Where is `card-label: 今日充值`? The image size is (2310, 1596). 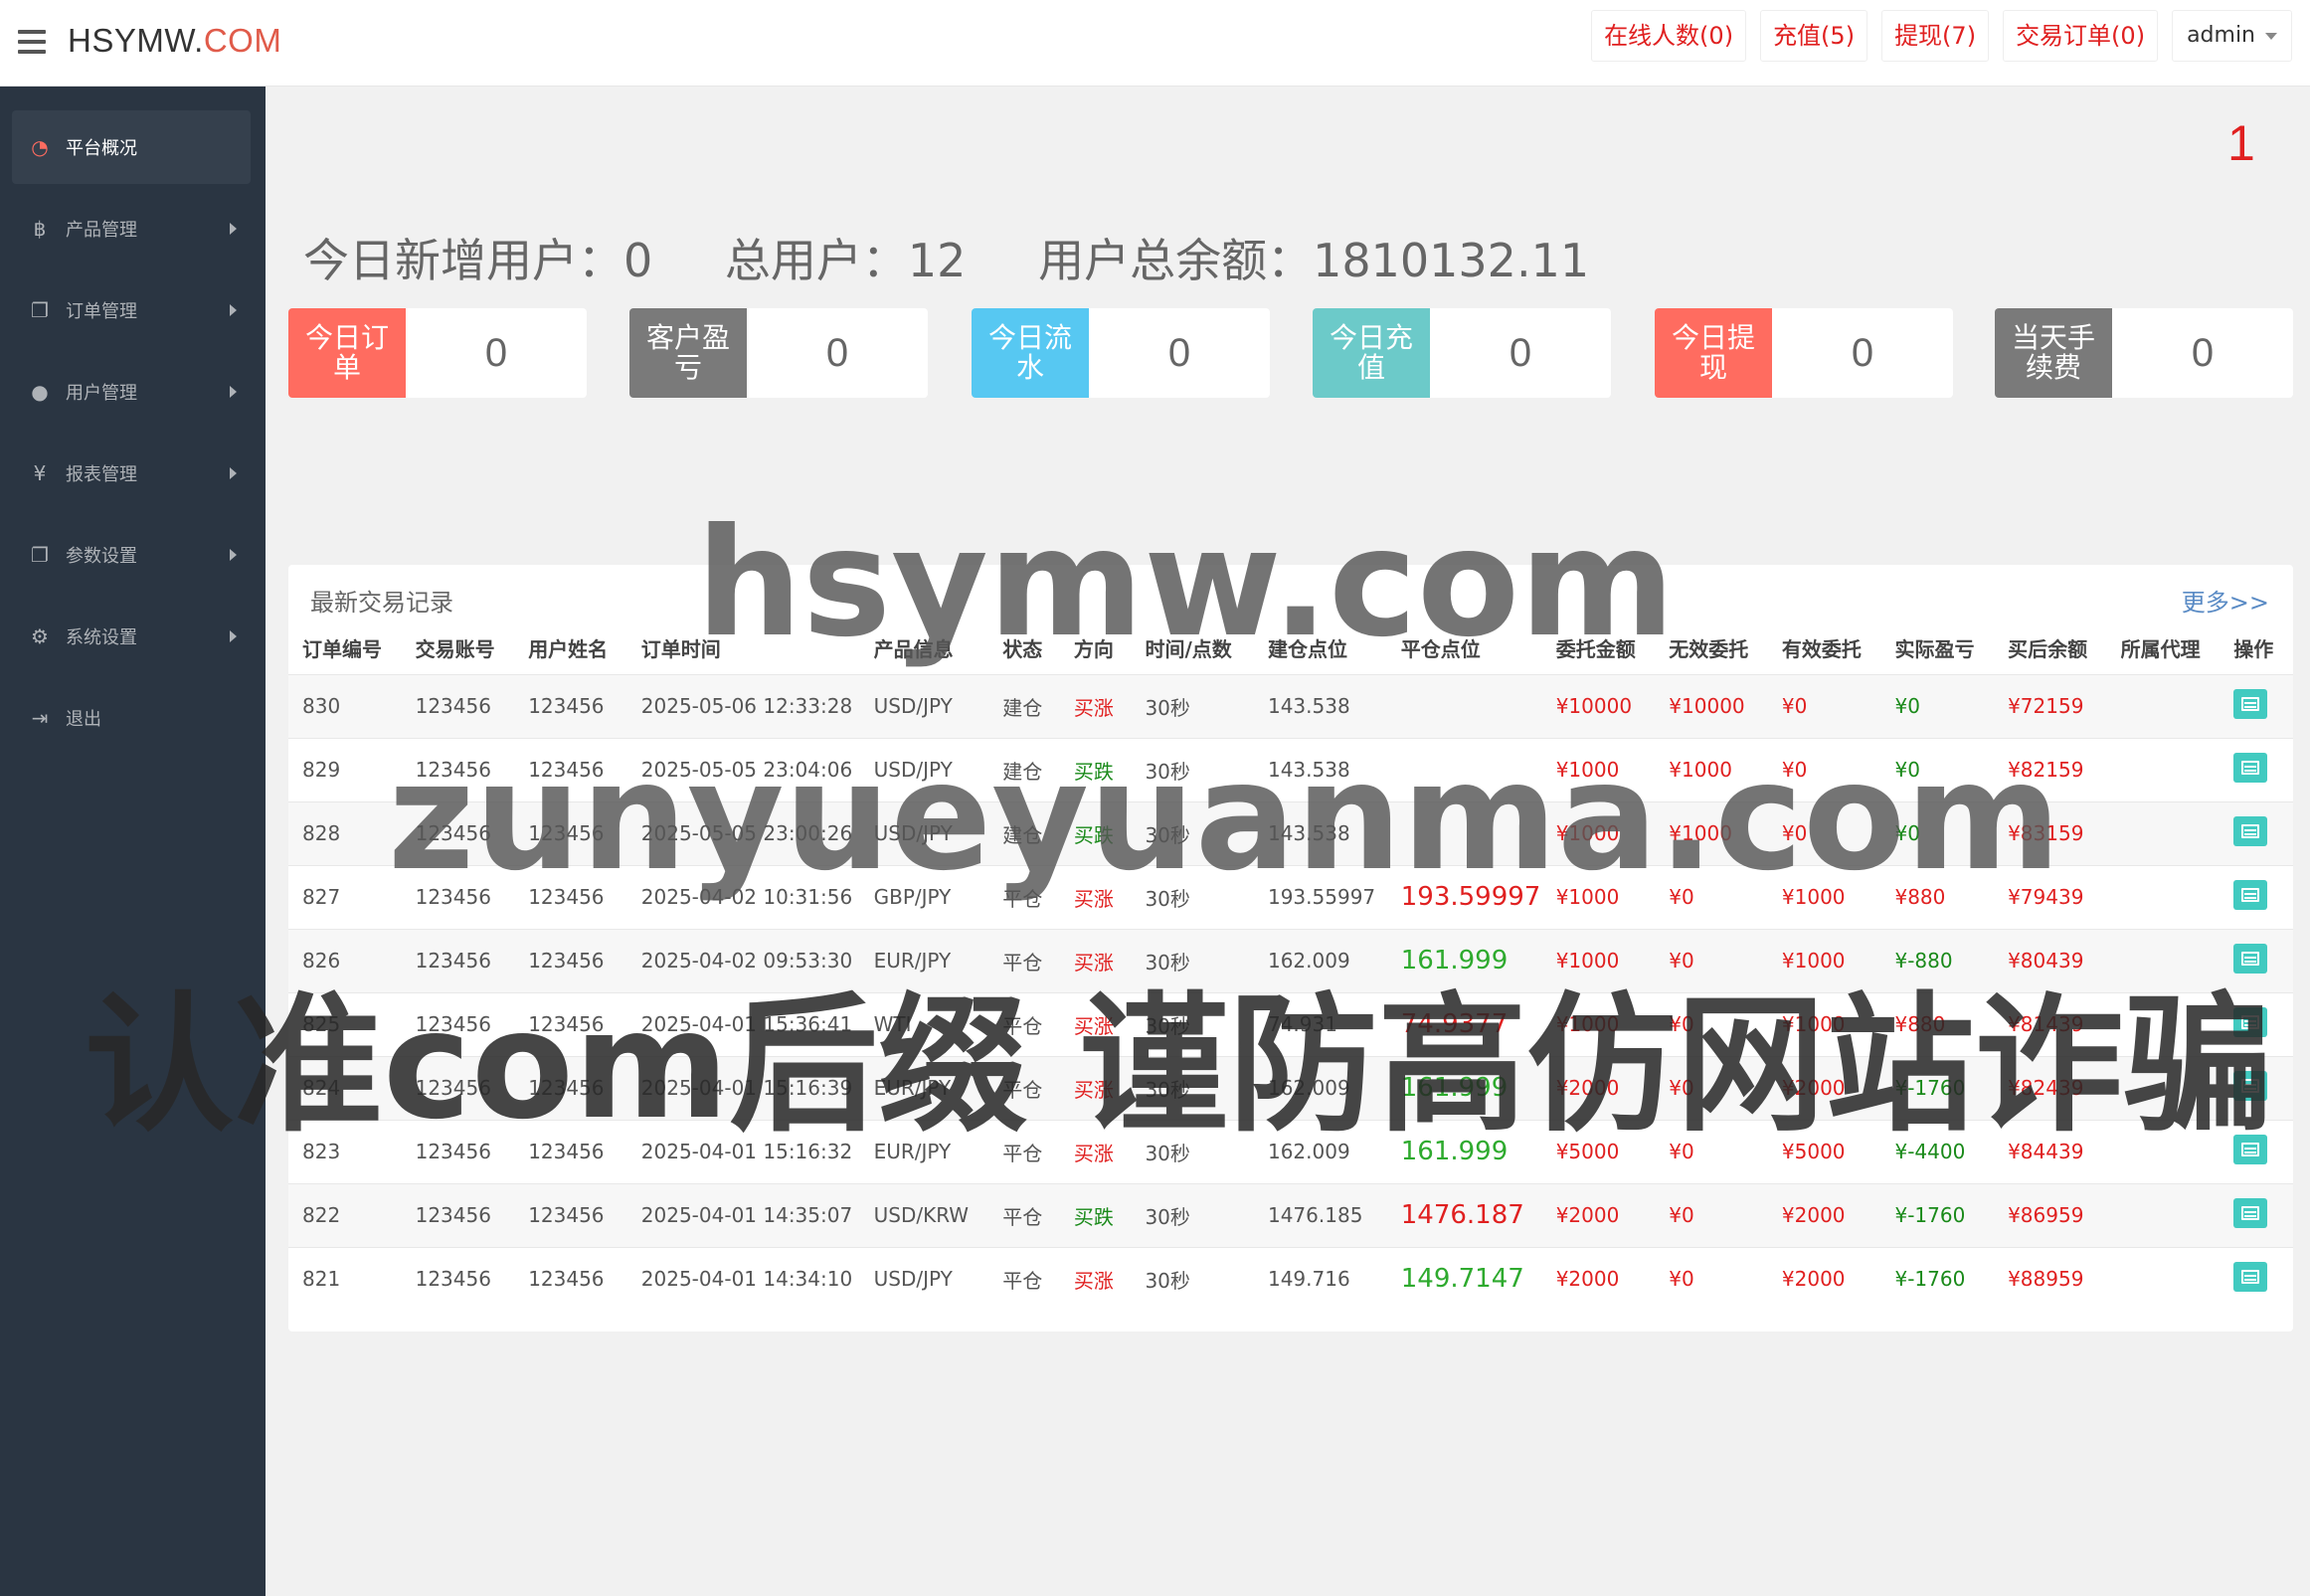 card-label: 今日充值 is located at coordinates (1371, 353).